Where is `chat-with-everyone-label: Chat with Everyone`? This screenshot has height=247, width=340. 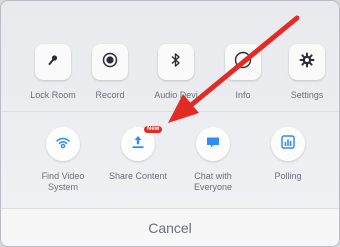
chat-with-everyone-label: Chat with Everyone is located at coordinates (213, 181).